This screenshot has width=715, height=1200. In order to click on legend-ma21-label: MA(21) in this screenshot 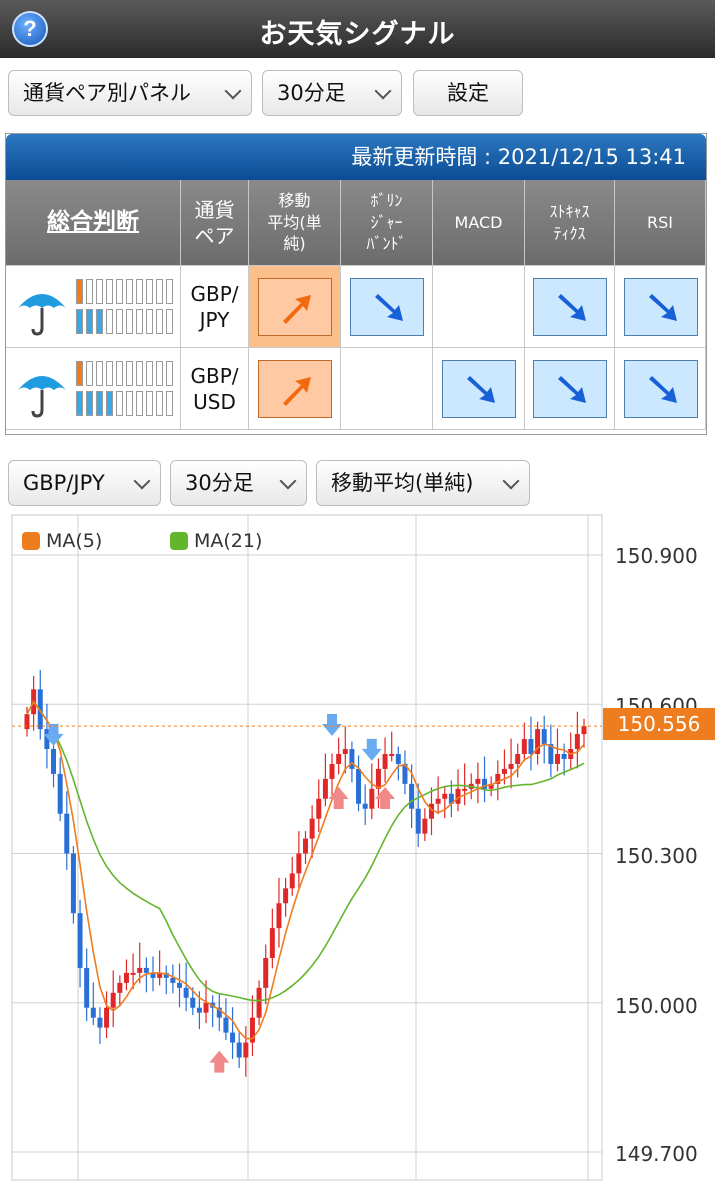, I will do `click(228, 541)`.